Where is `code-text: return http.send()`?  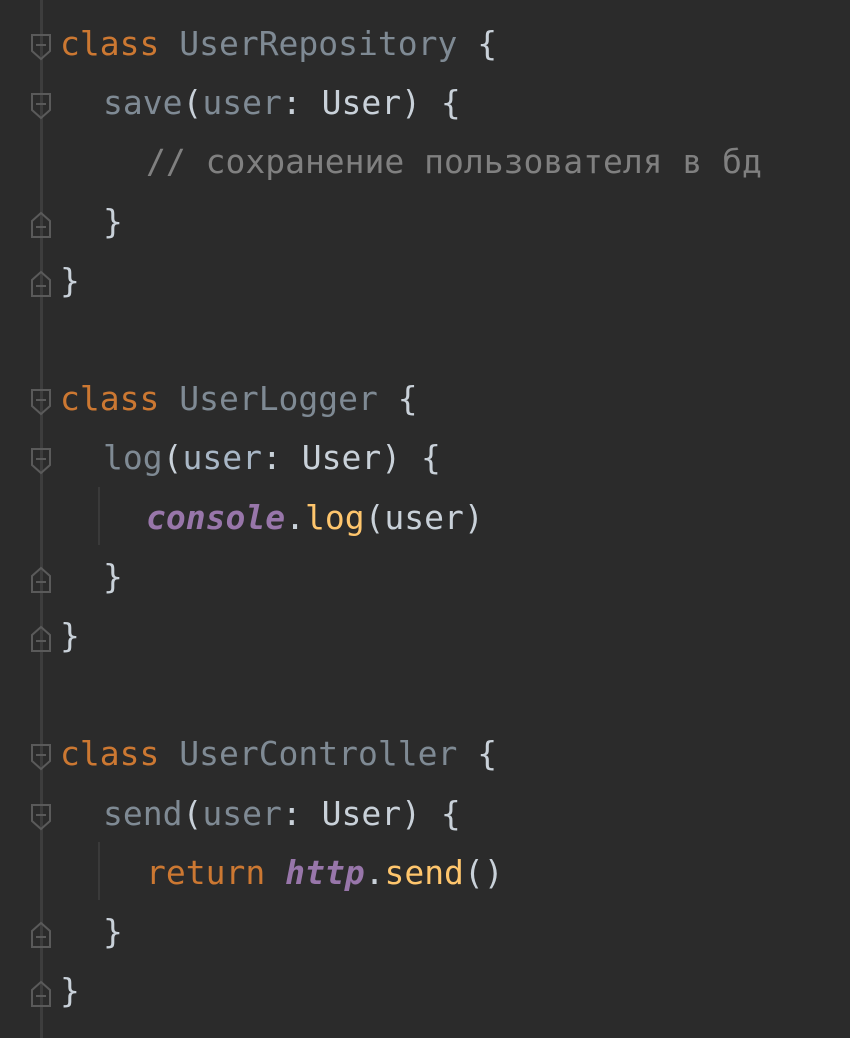
code-text: return http.send() is located at coordinates (325, 873).